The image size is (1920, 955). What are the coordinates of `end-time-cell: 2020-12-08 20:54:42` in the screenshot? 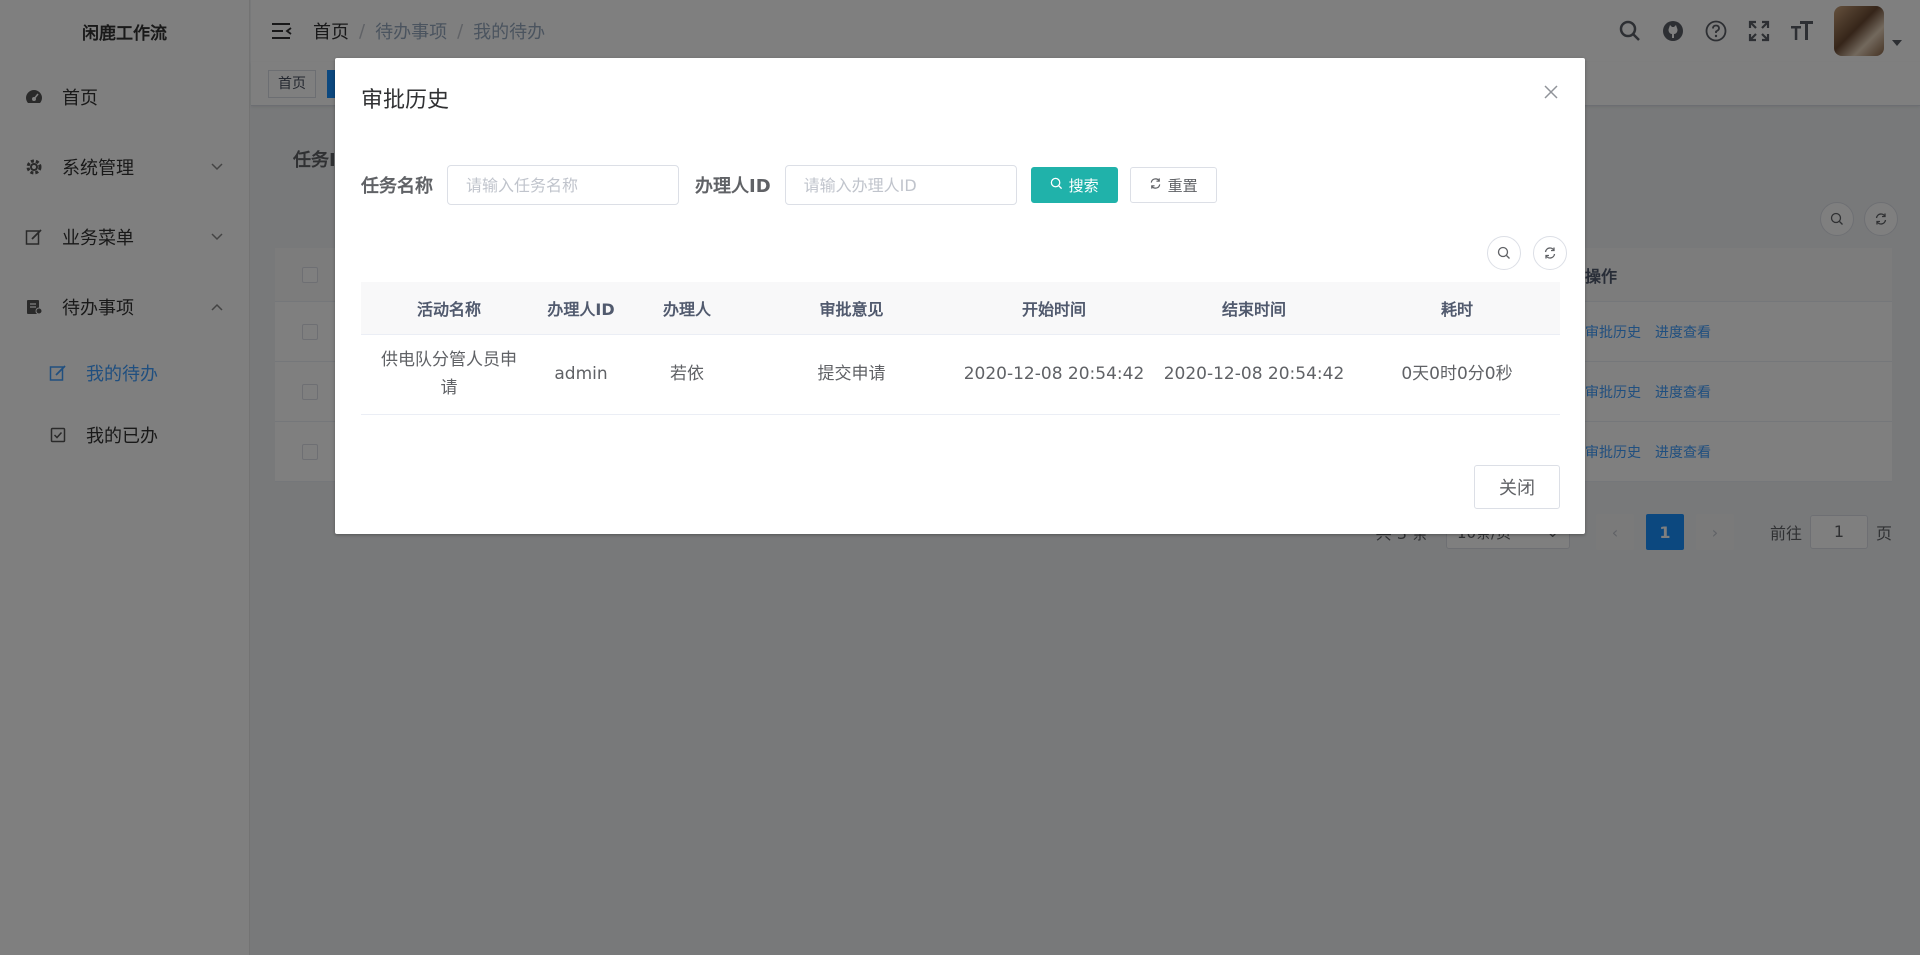 It's located at (1254, 374).